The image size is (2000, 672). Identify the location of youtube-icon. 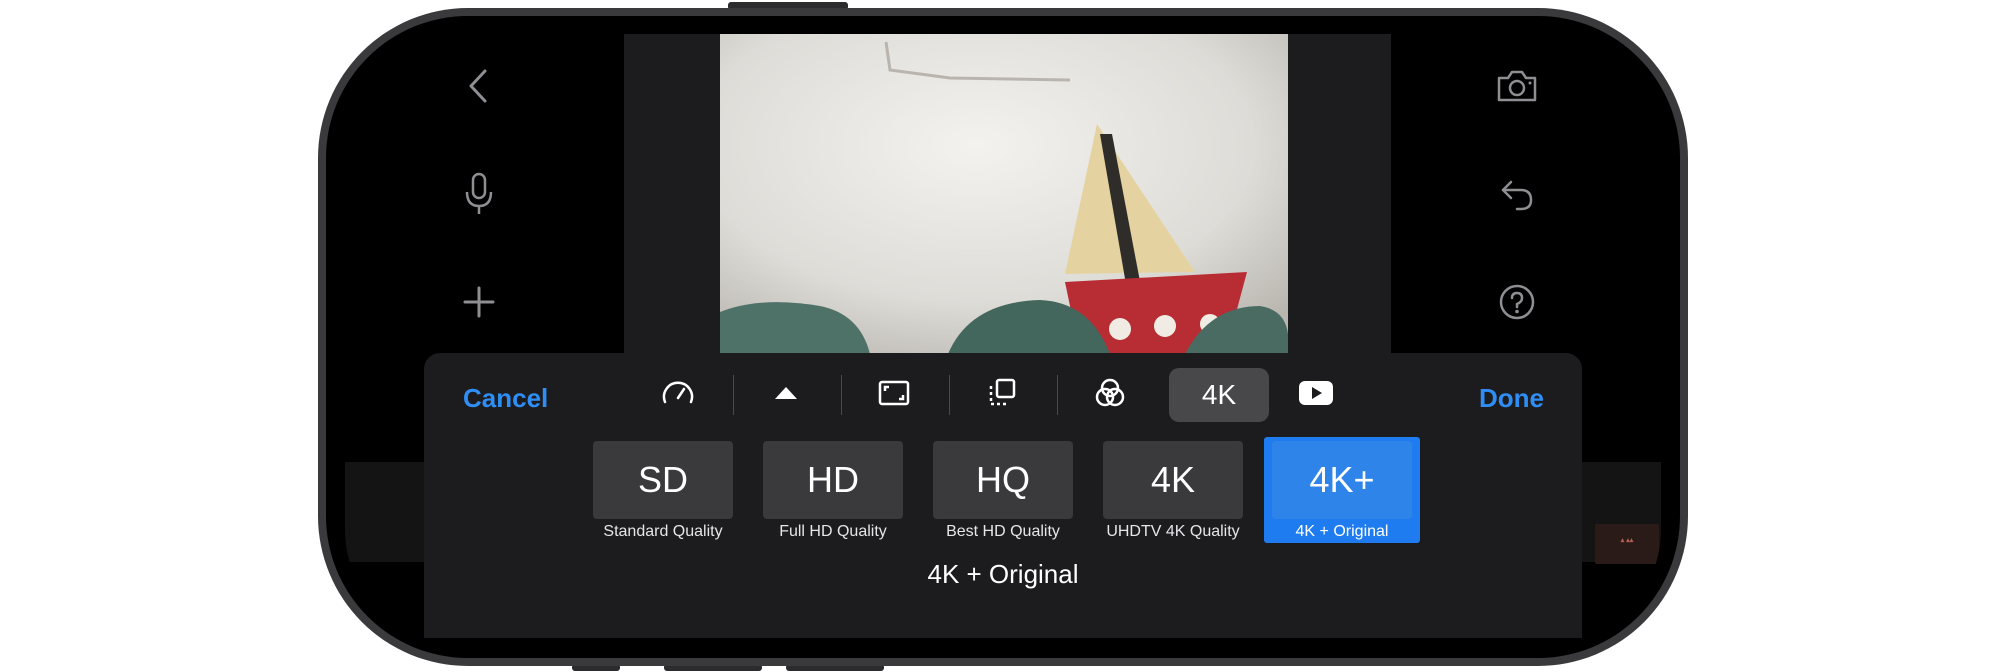
(1316, 395).